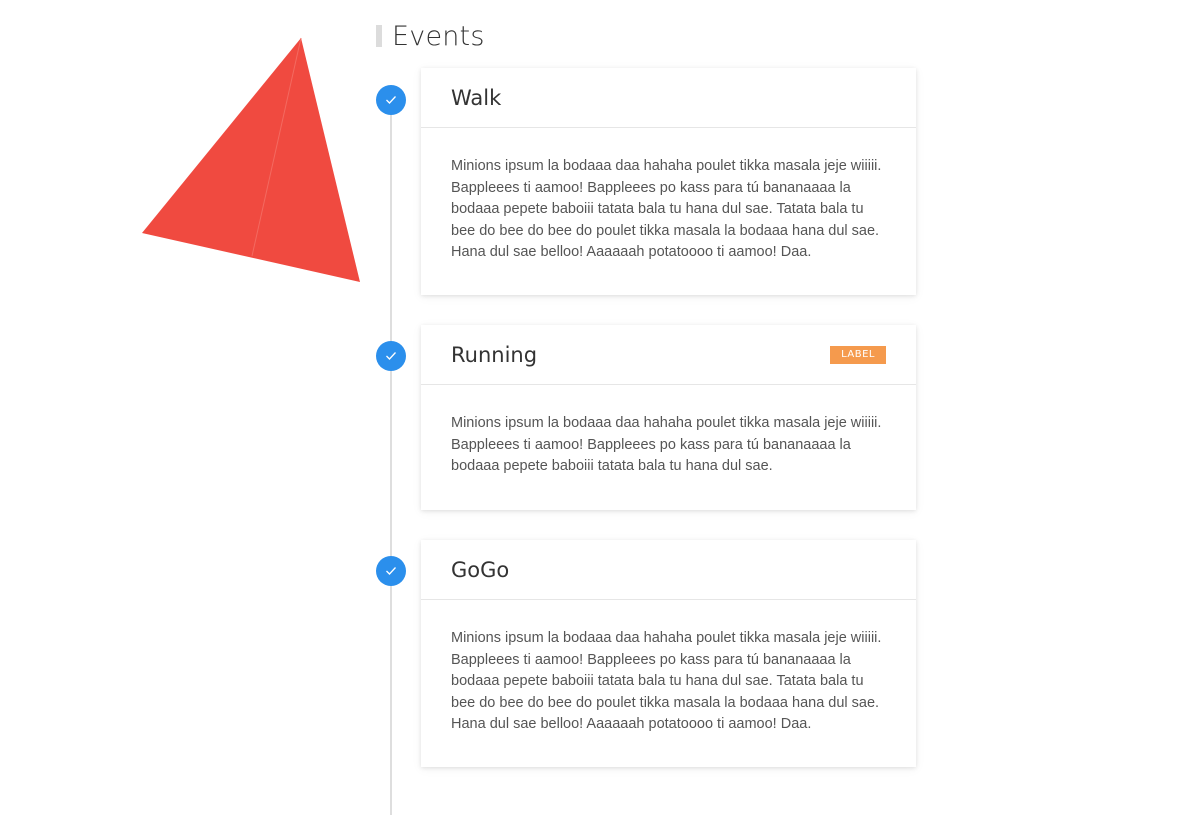 This screenshot has width=1200, height=832. I want to click on event-title: Walk, so click(476, 97).